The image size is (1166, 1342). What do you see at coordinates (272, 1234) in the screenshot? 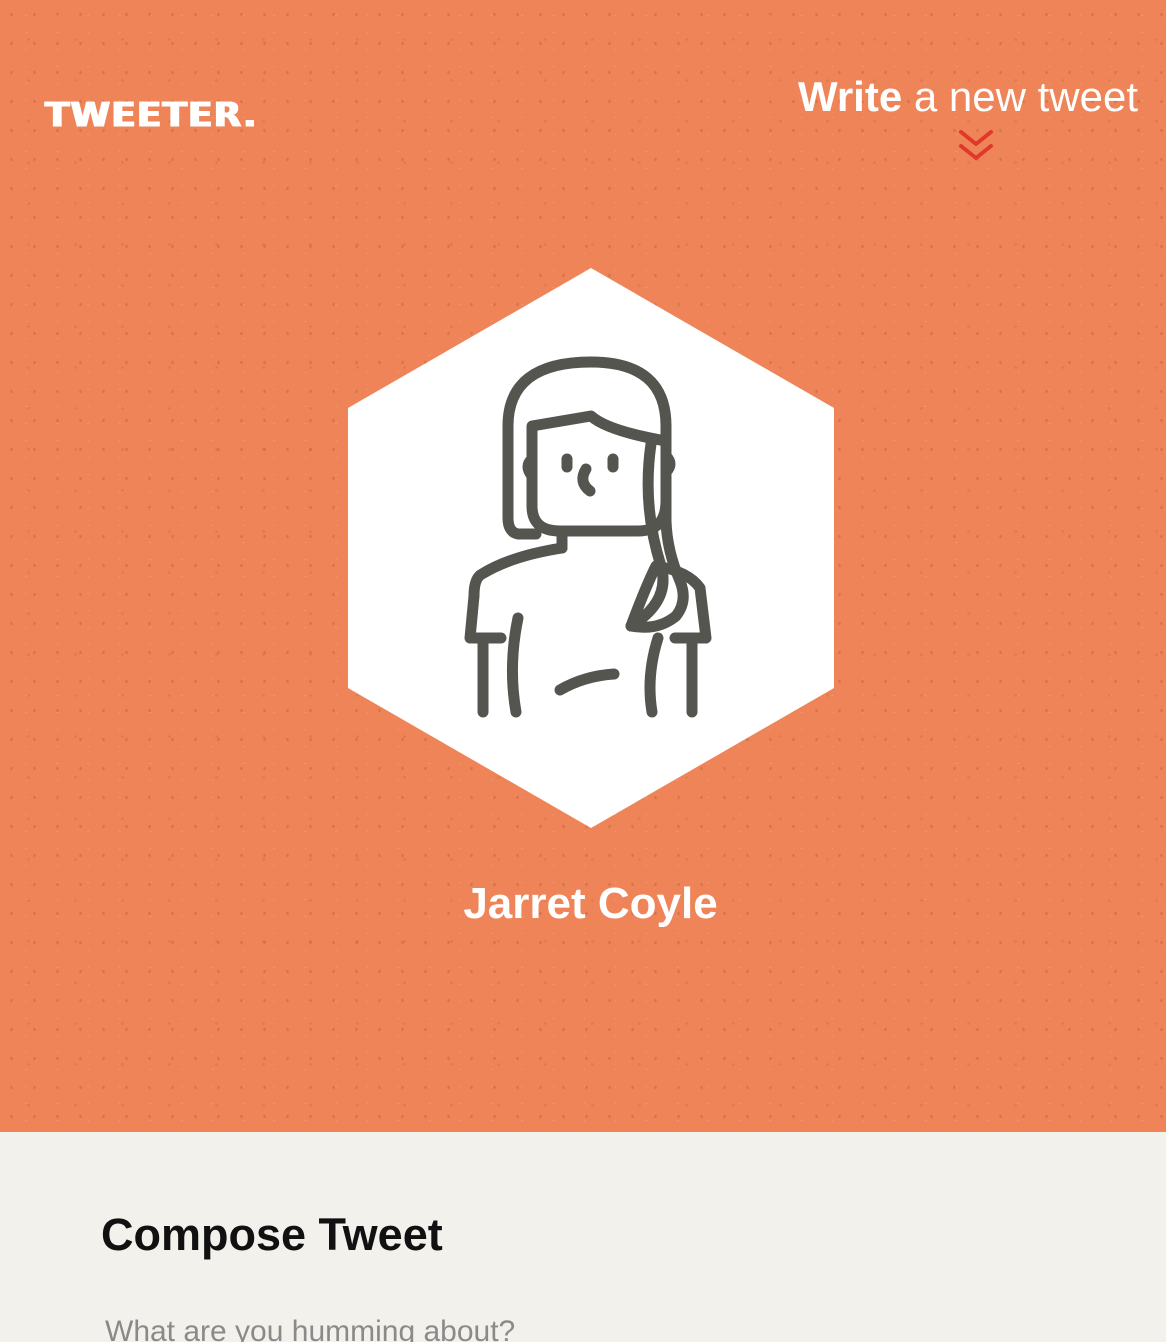
I see `compose-title: Compose Tweet` at bounding box center [272, 1234].